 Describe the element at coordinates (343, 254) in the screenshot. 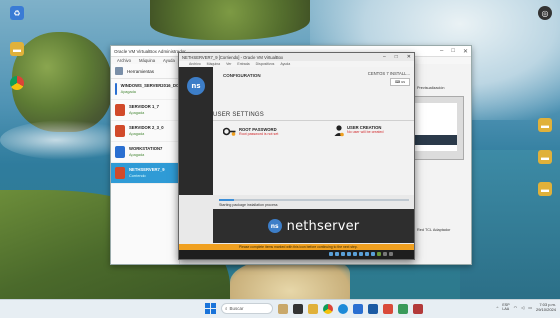

I see `audio-status-icon` at that location.